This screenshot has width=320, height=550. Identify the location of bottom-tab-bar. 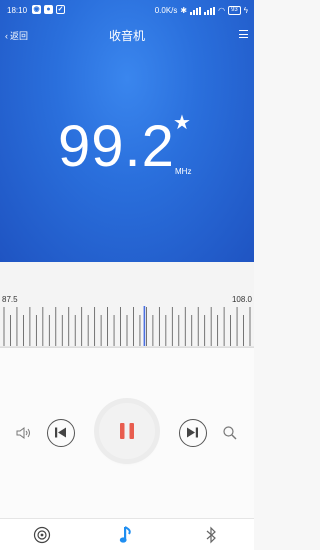
(127, 534).